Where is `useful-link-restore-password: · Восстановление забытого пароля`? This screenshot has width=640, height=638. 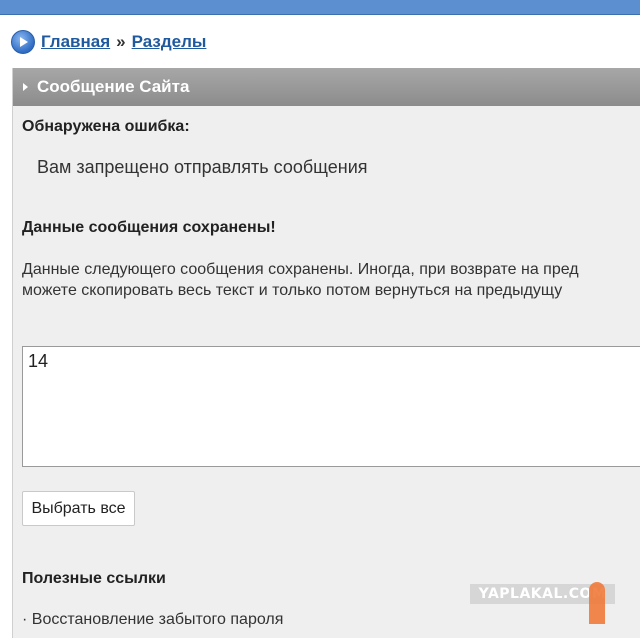
useful-link-restore-password: · Восстановление забытого пароля is located at coordinates (152, 620).